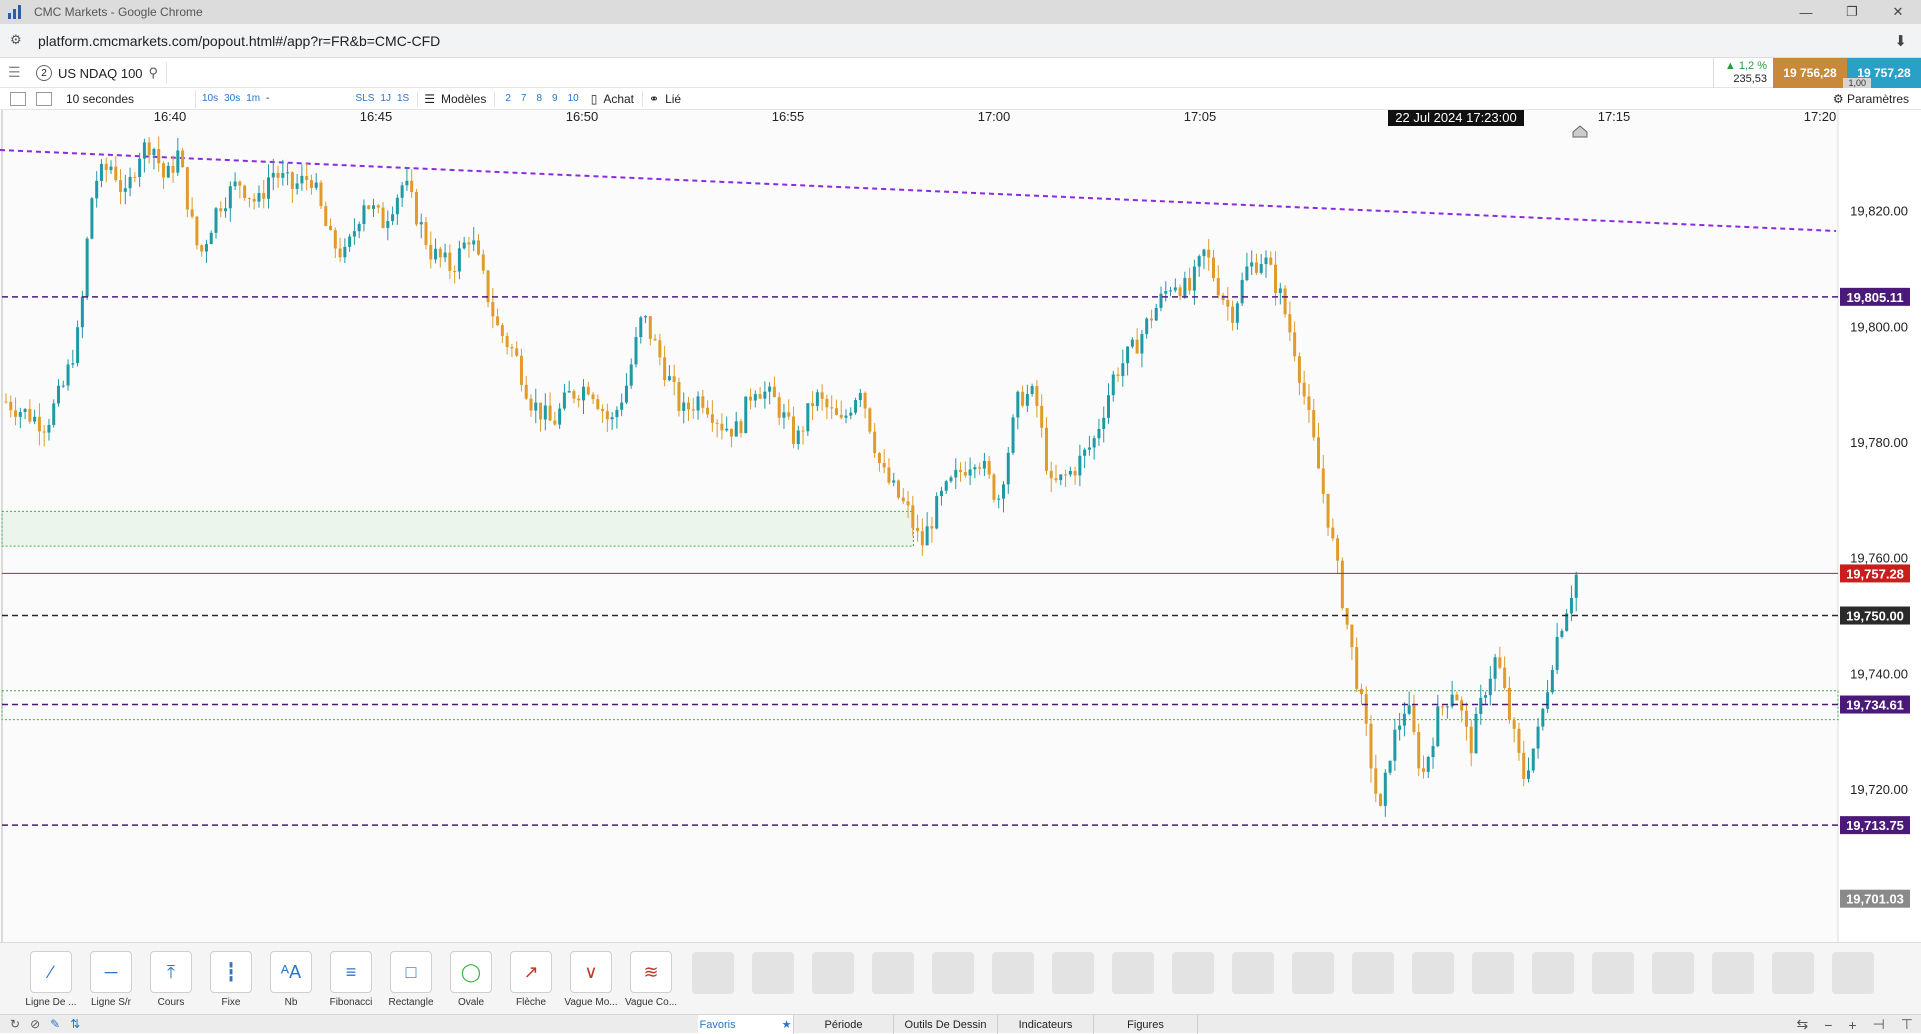 This screenshot has width=1921, height=1034. I want to click on menu-icon: ☰, so click(16, 72).